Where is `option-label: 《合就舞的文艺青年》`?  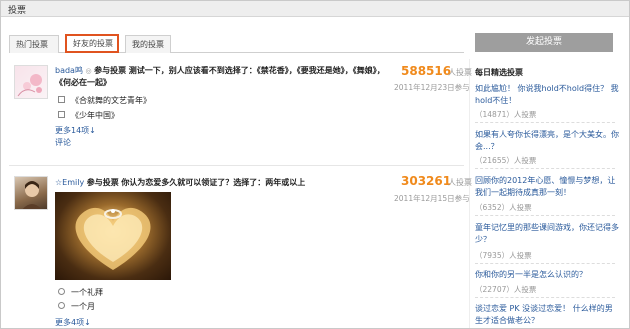 option-label: 《合就舞的文艺青年》 is located at coordinates (111, 100).